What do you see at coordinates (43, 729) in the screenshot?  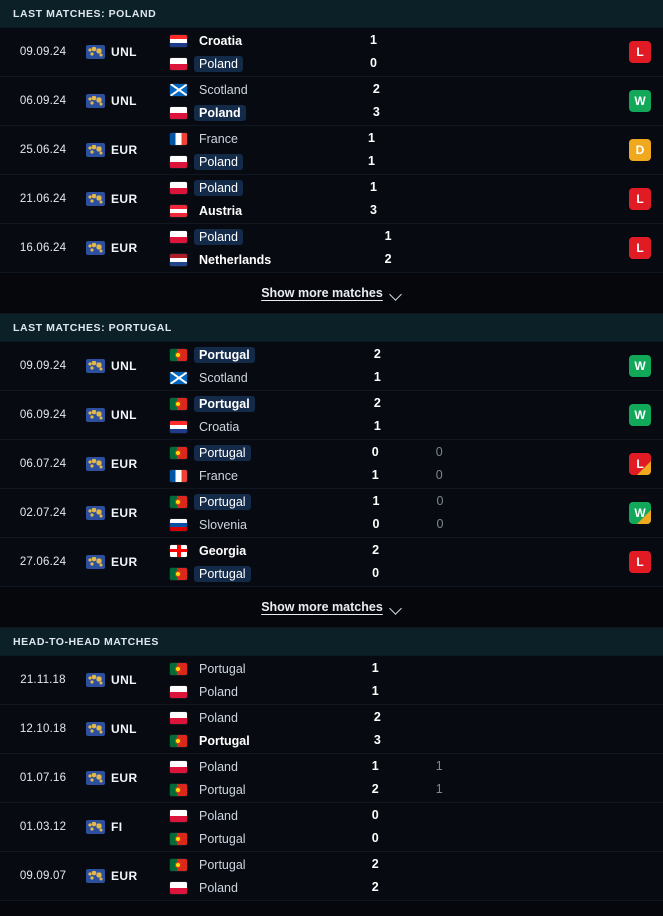 I see `match-date: 12.10.18` at bounding box center [43, 729].